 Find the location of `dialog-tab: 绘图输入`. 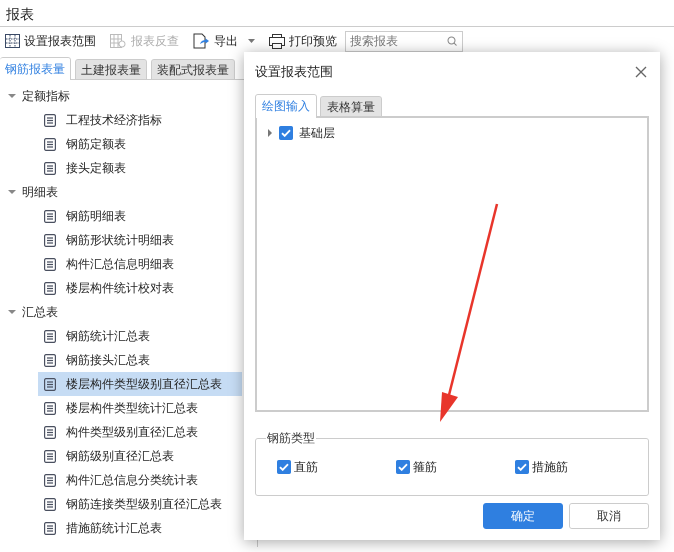

dialog-tab: 绘图输入 is located at coordinates (286, 106).